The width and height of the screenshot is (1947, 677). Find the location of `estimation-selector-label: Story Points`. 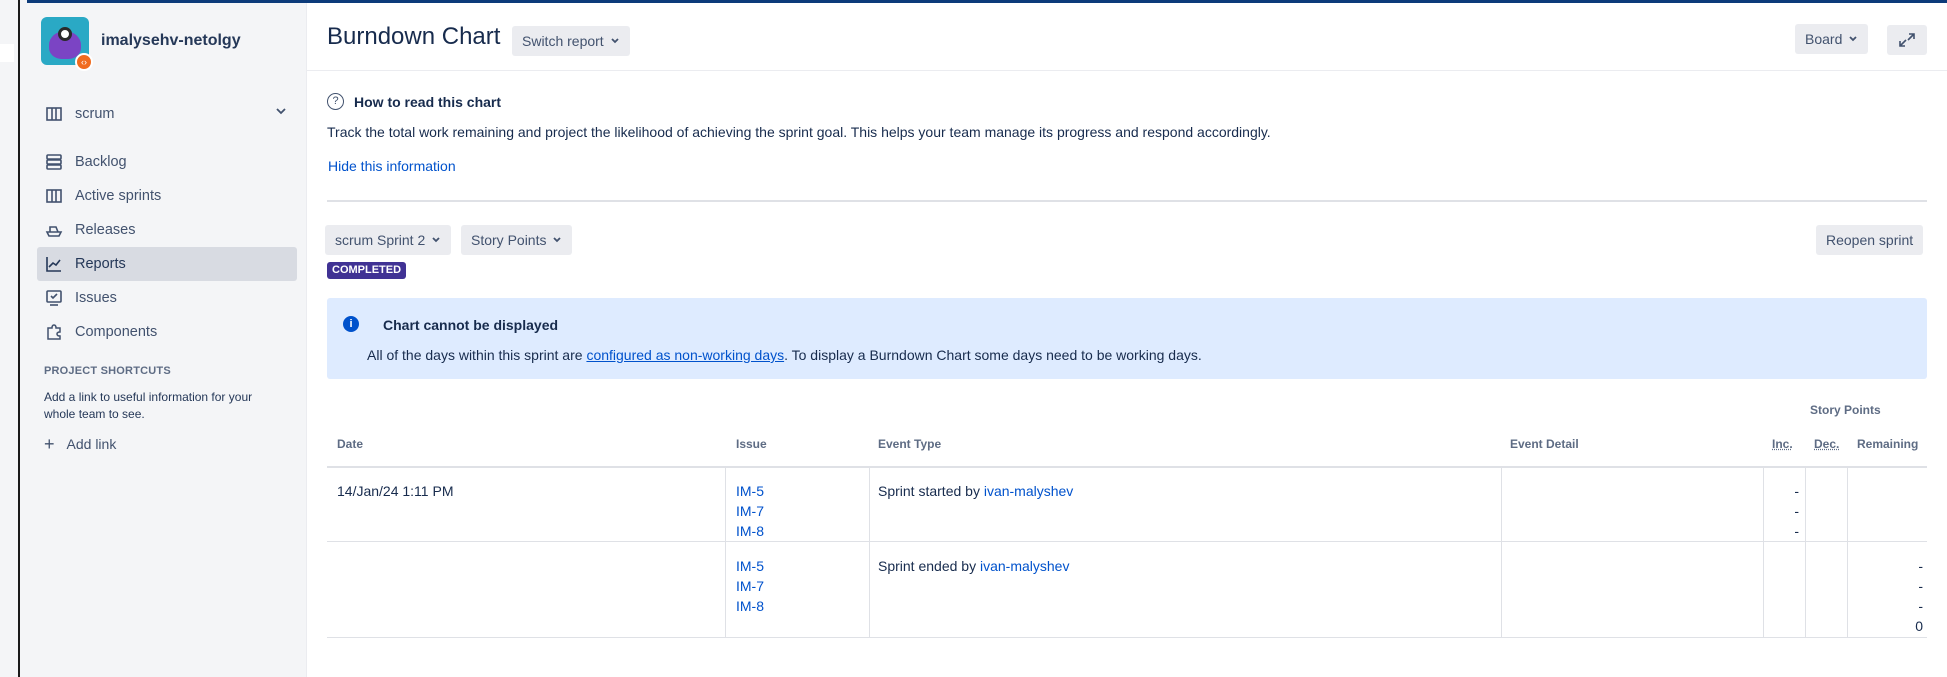

estimation-selector-label: Story Points is located at coordinates (509, 240).